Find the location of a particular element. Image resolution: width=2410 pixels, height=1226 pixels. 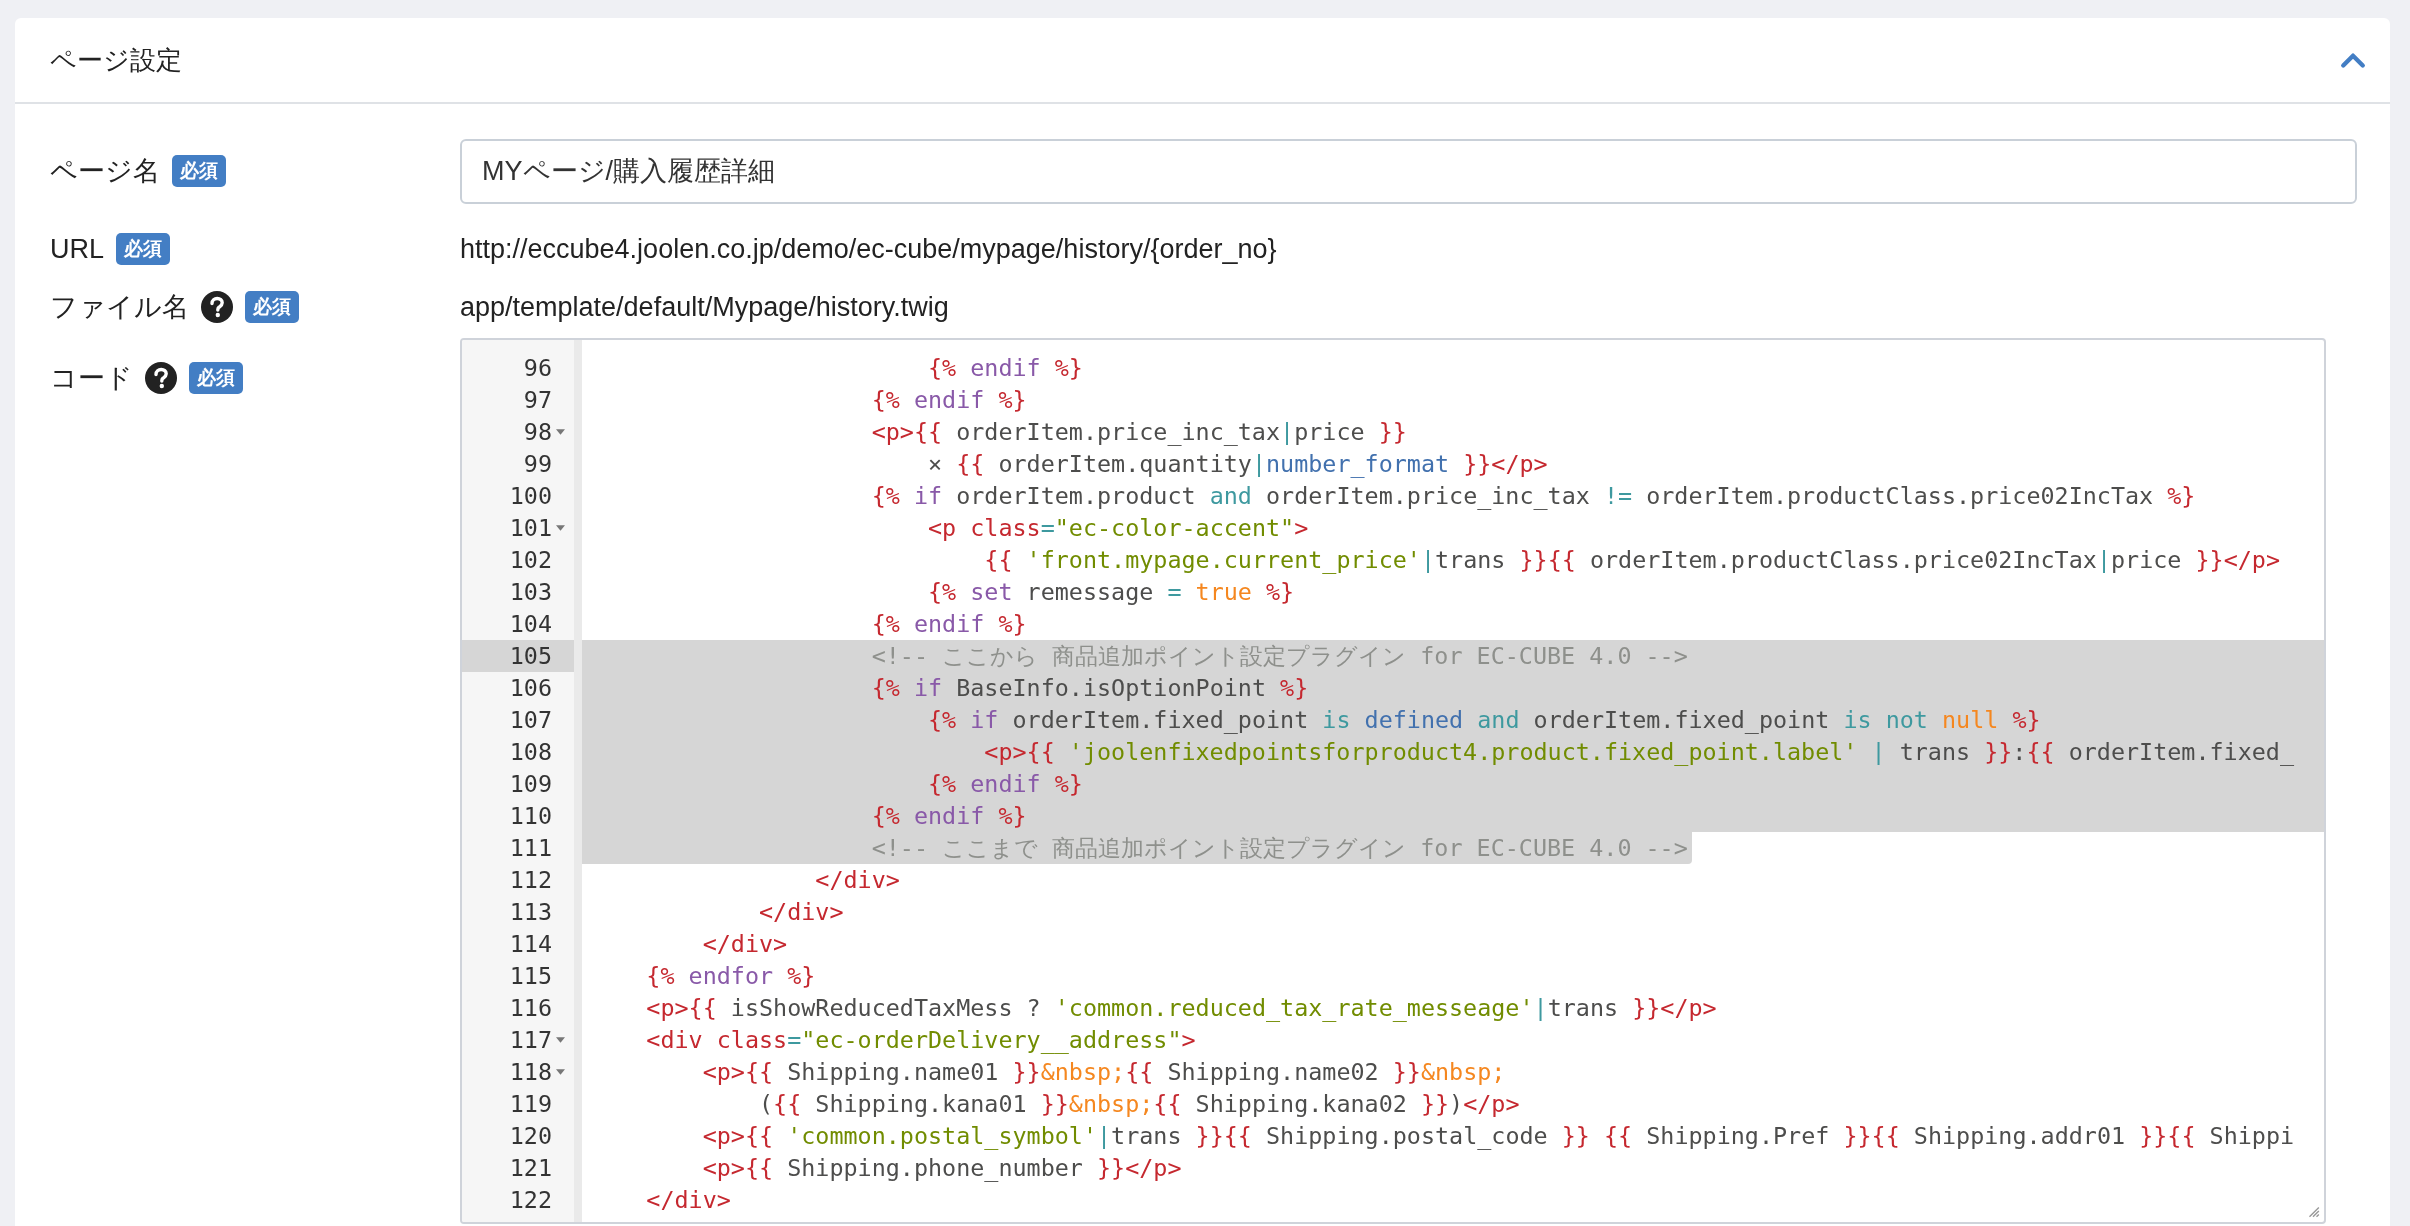

page-name-field: MYページ/購入履歴詳細 is located at coordinates (1408, 171).